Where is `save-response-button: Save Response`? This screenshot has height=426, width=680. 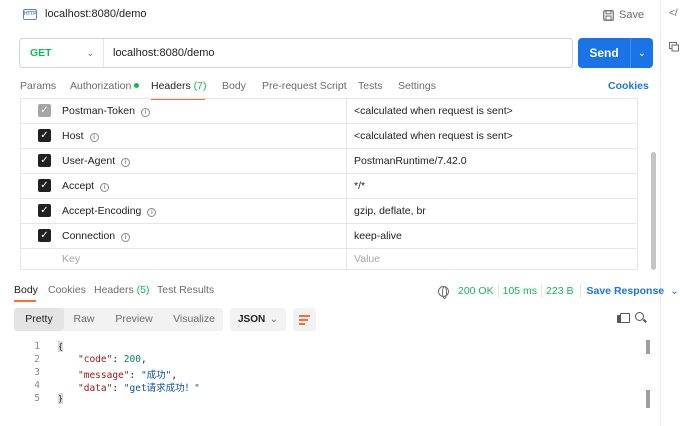
save-response-button: Save Response is located at coordinates (626, 291).